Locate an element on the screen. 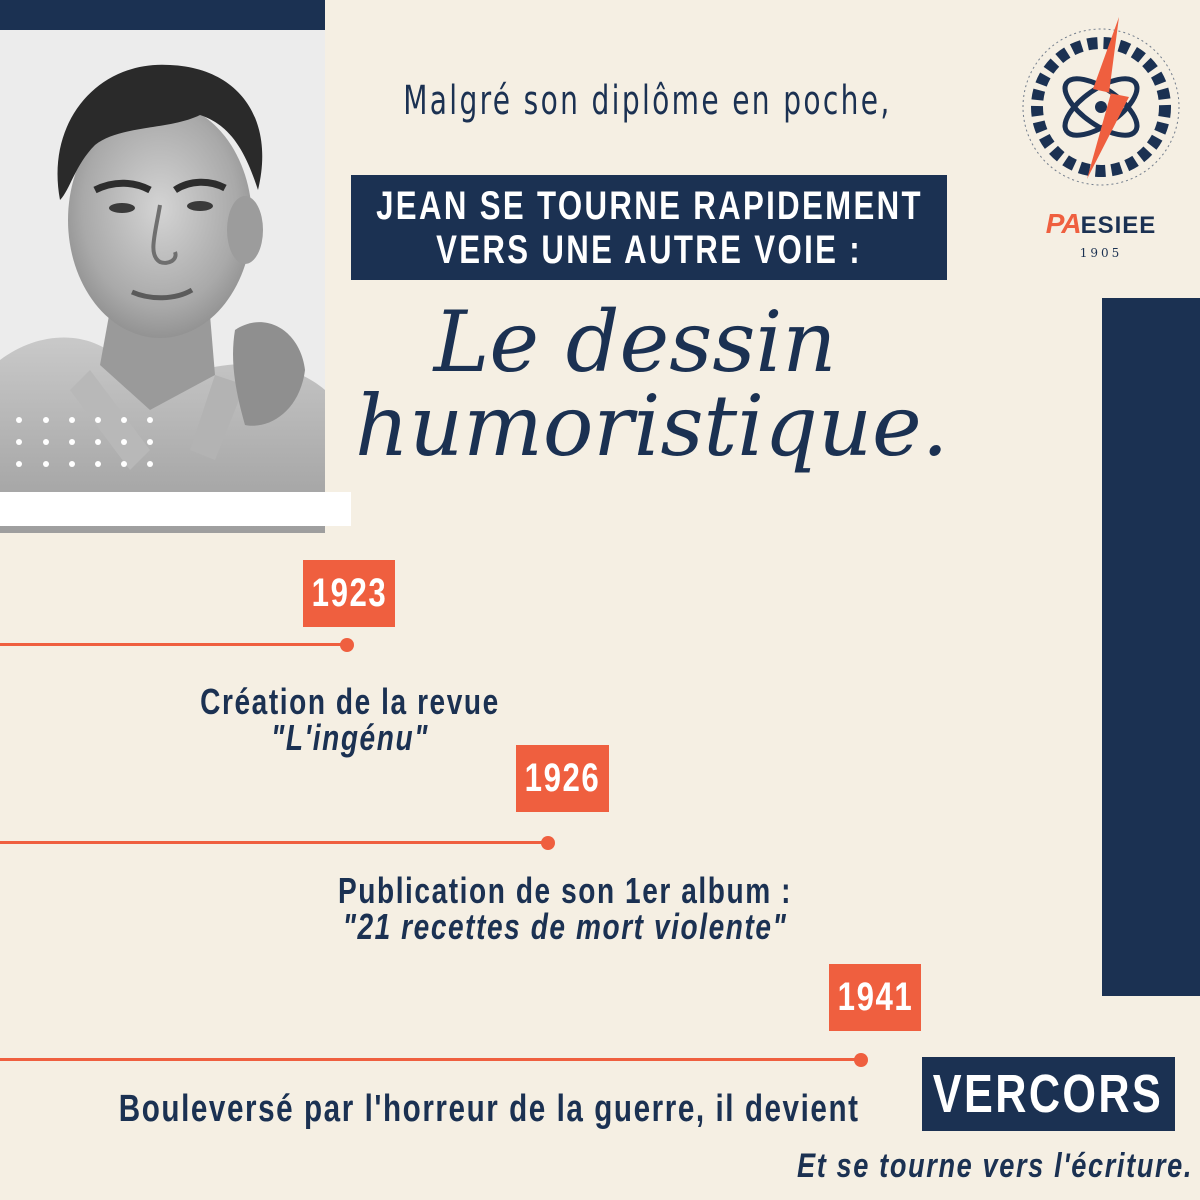 This screenshot has height=1200, width=1200. year-badge-1926: 1926 is located at coordinates (562, 778).